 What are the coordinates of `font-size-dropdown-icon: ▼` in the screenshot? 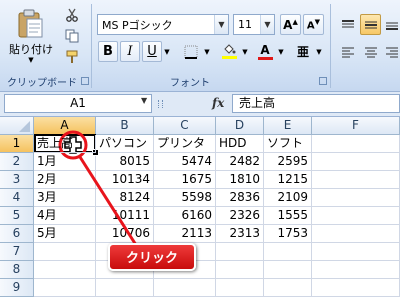 It's located at (267, 24).